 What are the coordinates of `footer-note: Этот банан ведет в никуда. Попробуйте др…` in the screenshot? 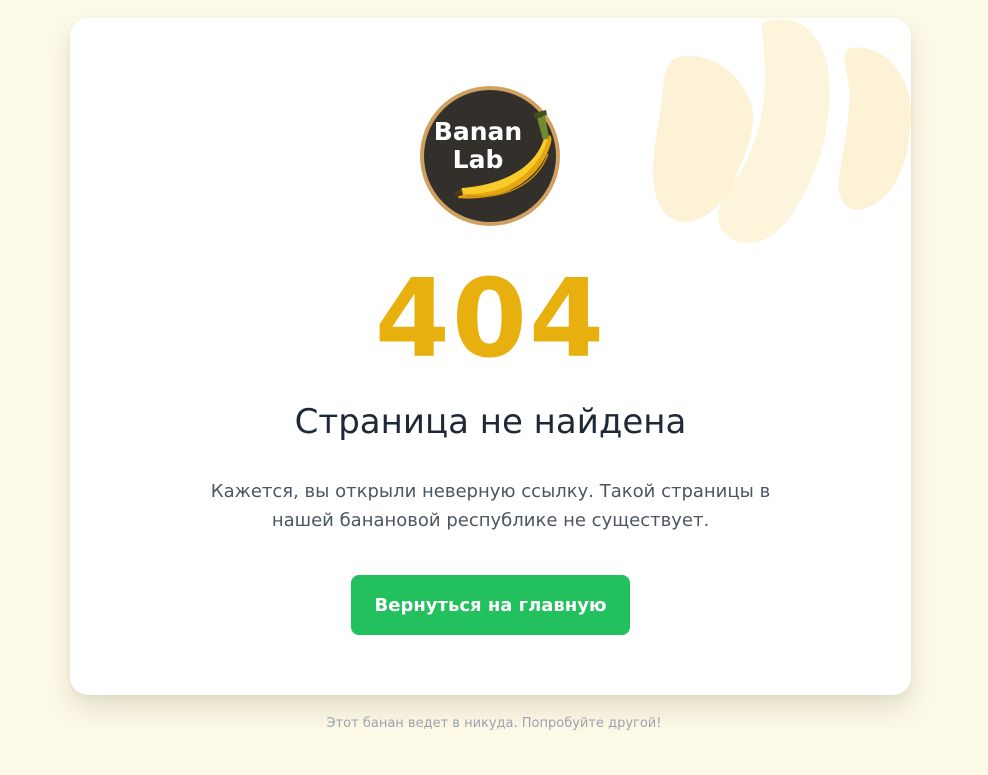 It's located at (494, 723).